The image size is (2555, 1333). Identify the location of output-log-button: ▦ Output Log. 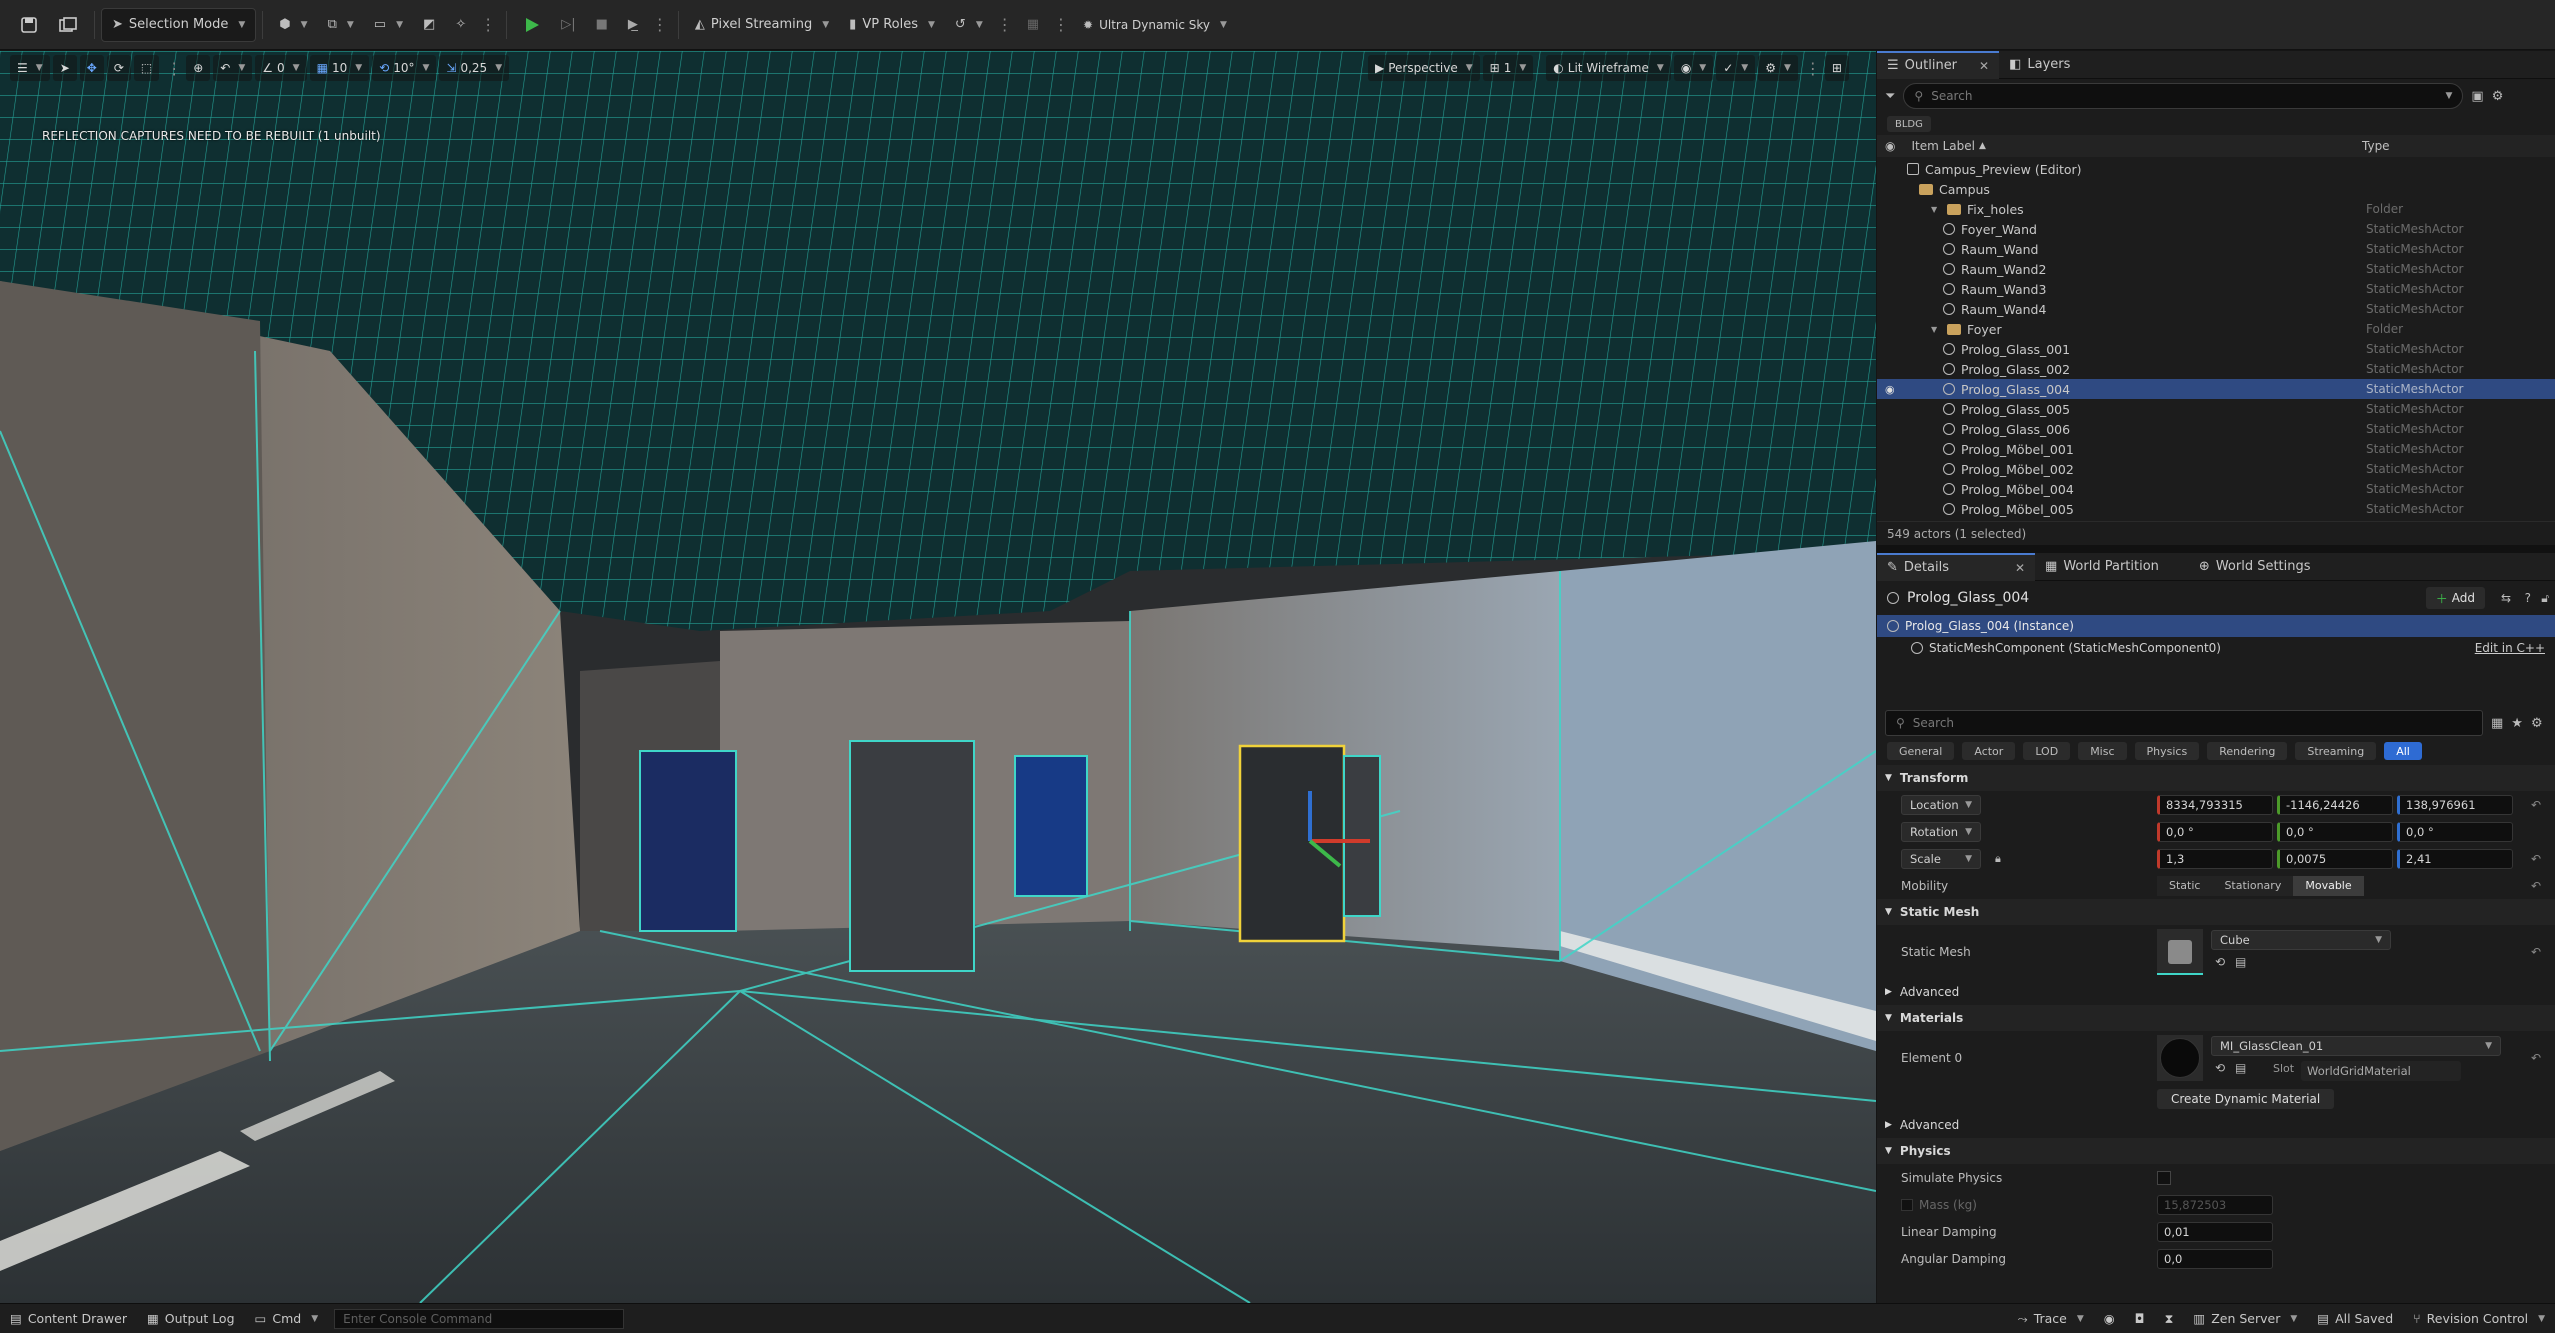
(191, 1318).